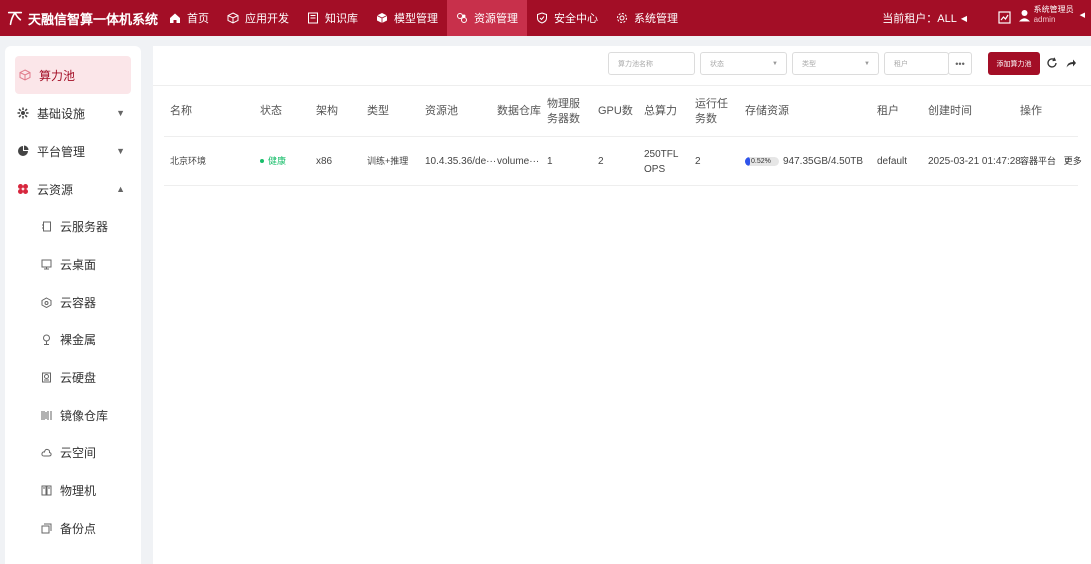 Image resolution: width=1091 pixels, height=564 pixels. I want to click on nav-model: 模型管理, so click(407, 18).